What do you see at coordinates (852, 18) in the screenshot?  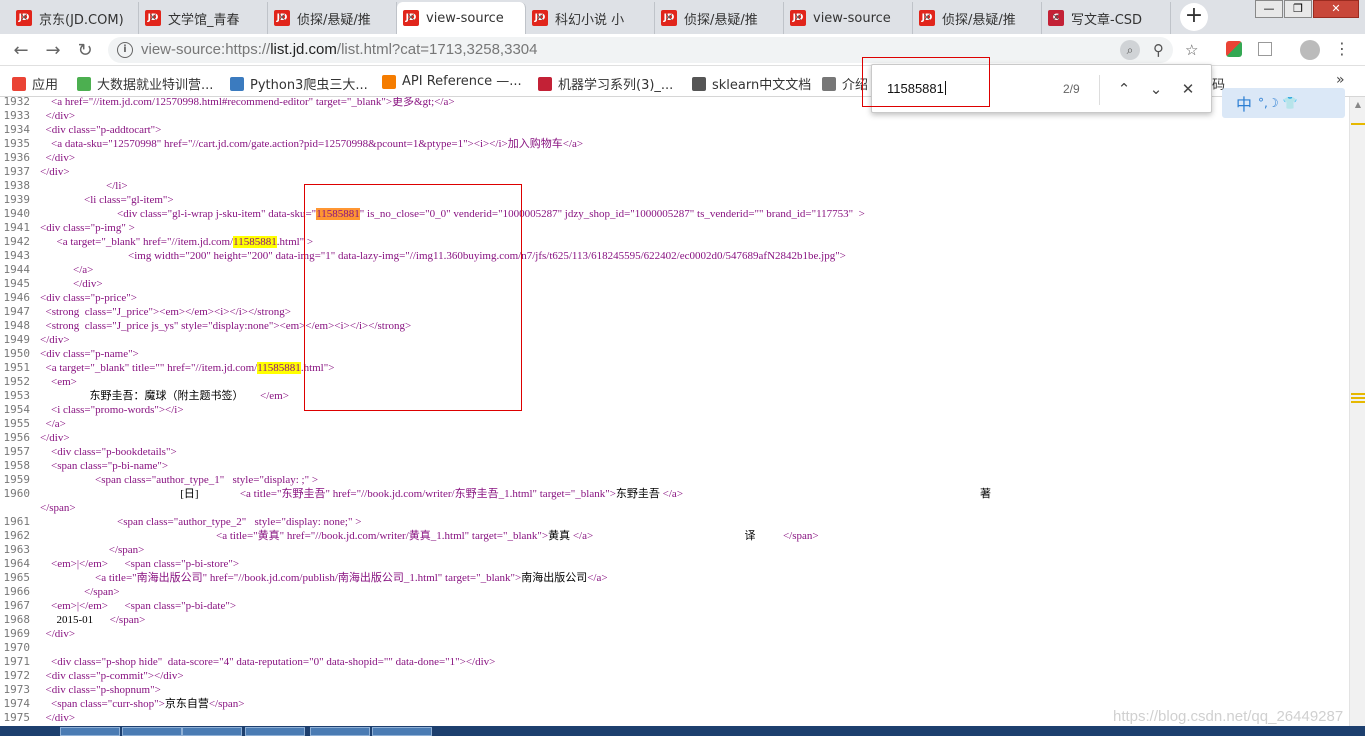 I see `tab-title: view-source` at bounding box center [852, 18].